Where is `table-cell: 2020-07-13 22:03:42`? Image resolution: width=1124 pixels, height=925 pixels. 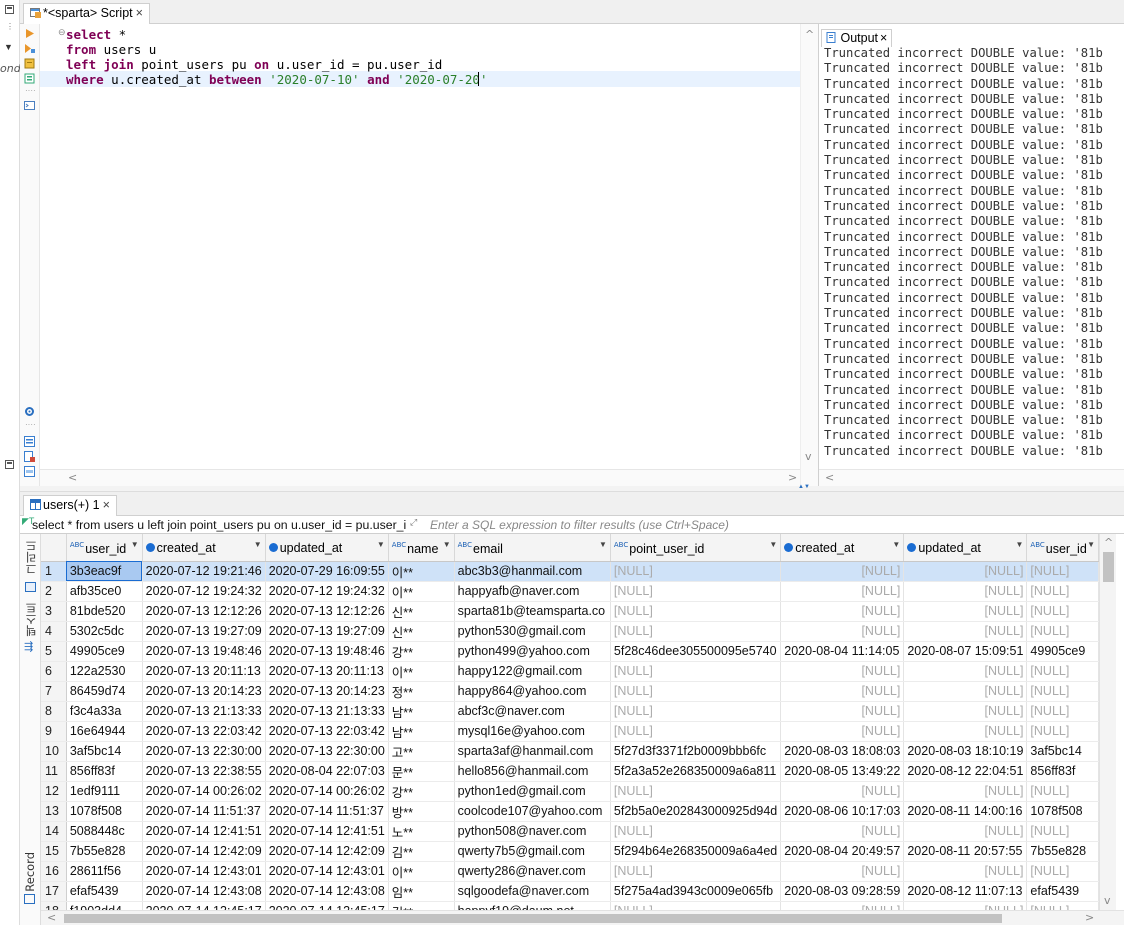
table-cell: 2020-07-13 22:03:42 is located at coordinates (327, 731).